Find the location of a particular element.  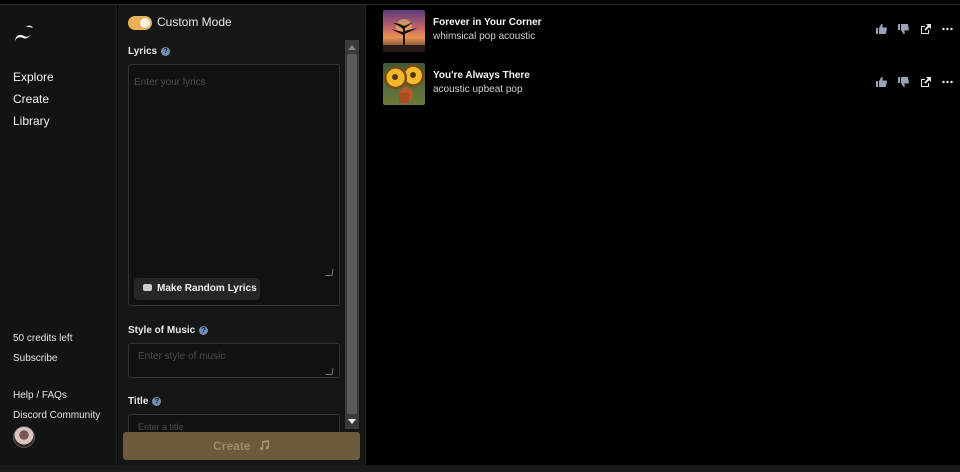

lyrics-help-icon: ? is located at coordinates (166, 51).